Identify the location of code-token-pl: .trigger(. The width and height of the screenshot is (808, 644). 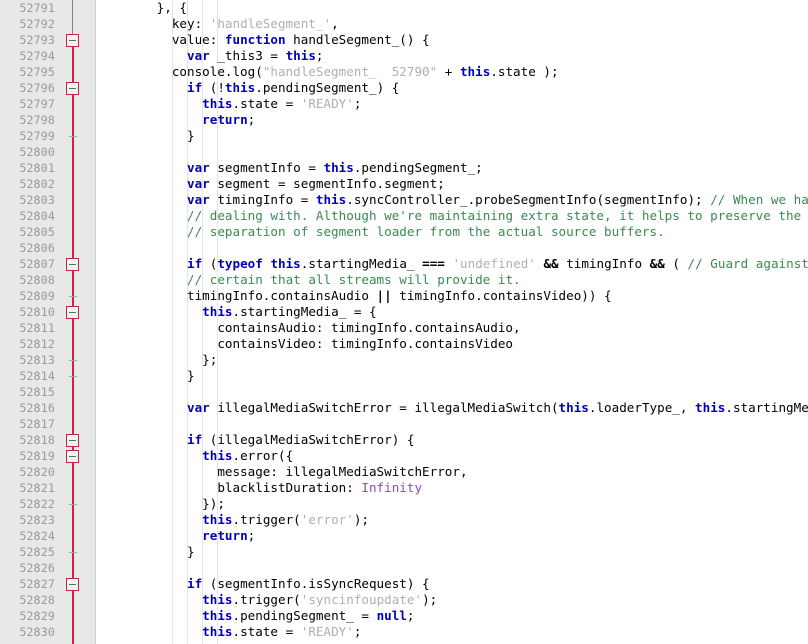
(266, 519).